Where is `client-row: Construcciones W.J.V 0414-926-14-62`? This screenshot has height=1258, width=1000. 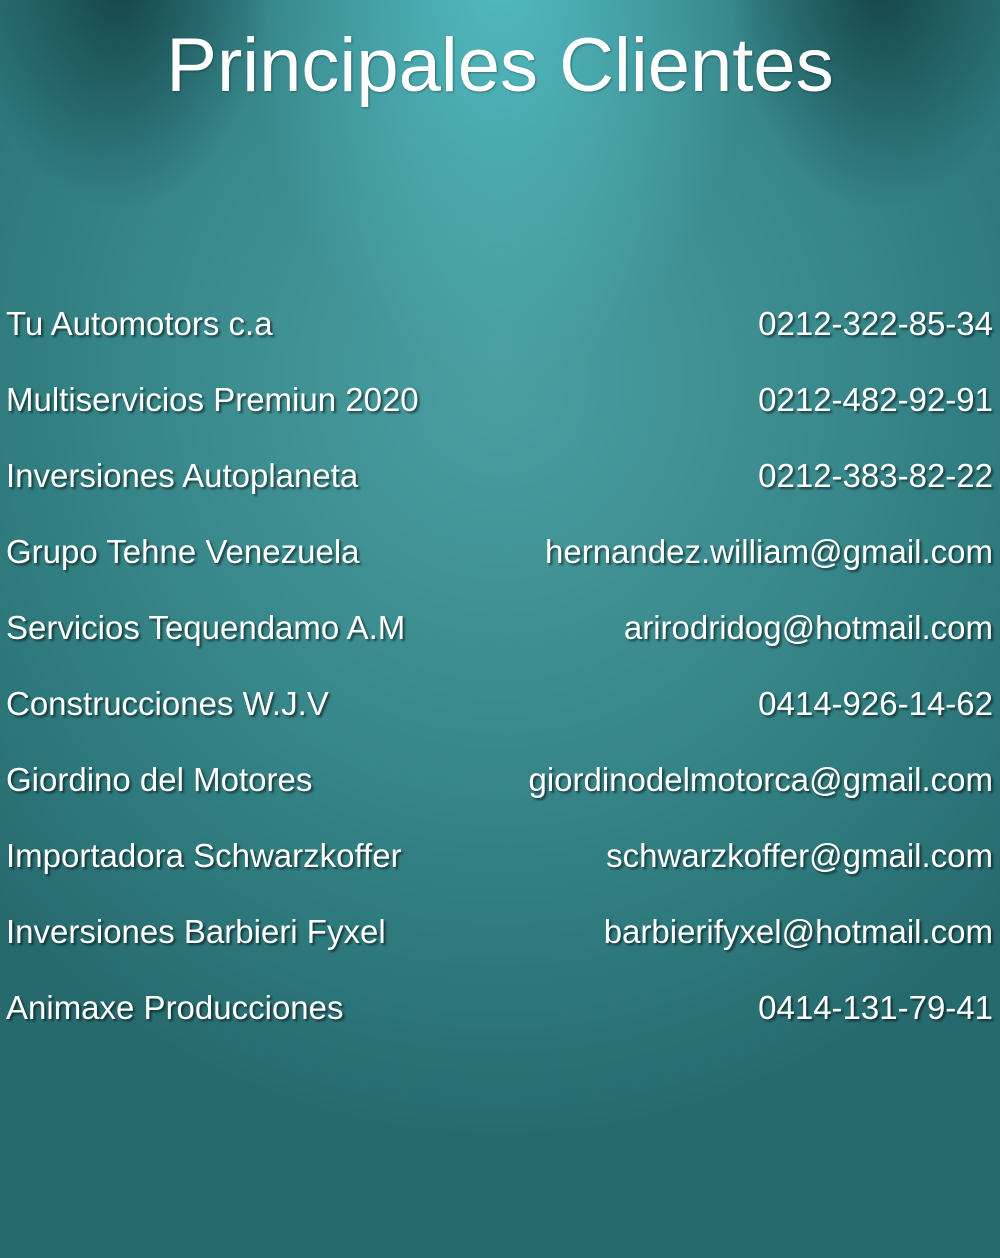
client-row: Construcciones W.J.V 0414-926-14-62 is located at coordinates (500, 718).